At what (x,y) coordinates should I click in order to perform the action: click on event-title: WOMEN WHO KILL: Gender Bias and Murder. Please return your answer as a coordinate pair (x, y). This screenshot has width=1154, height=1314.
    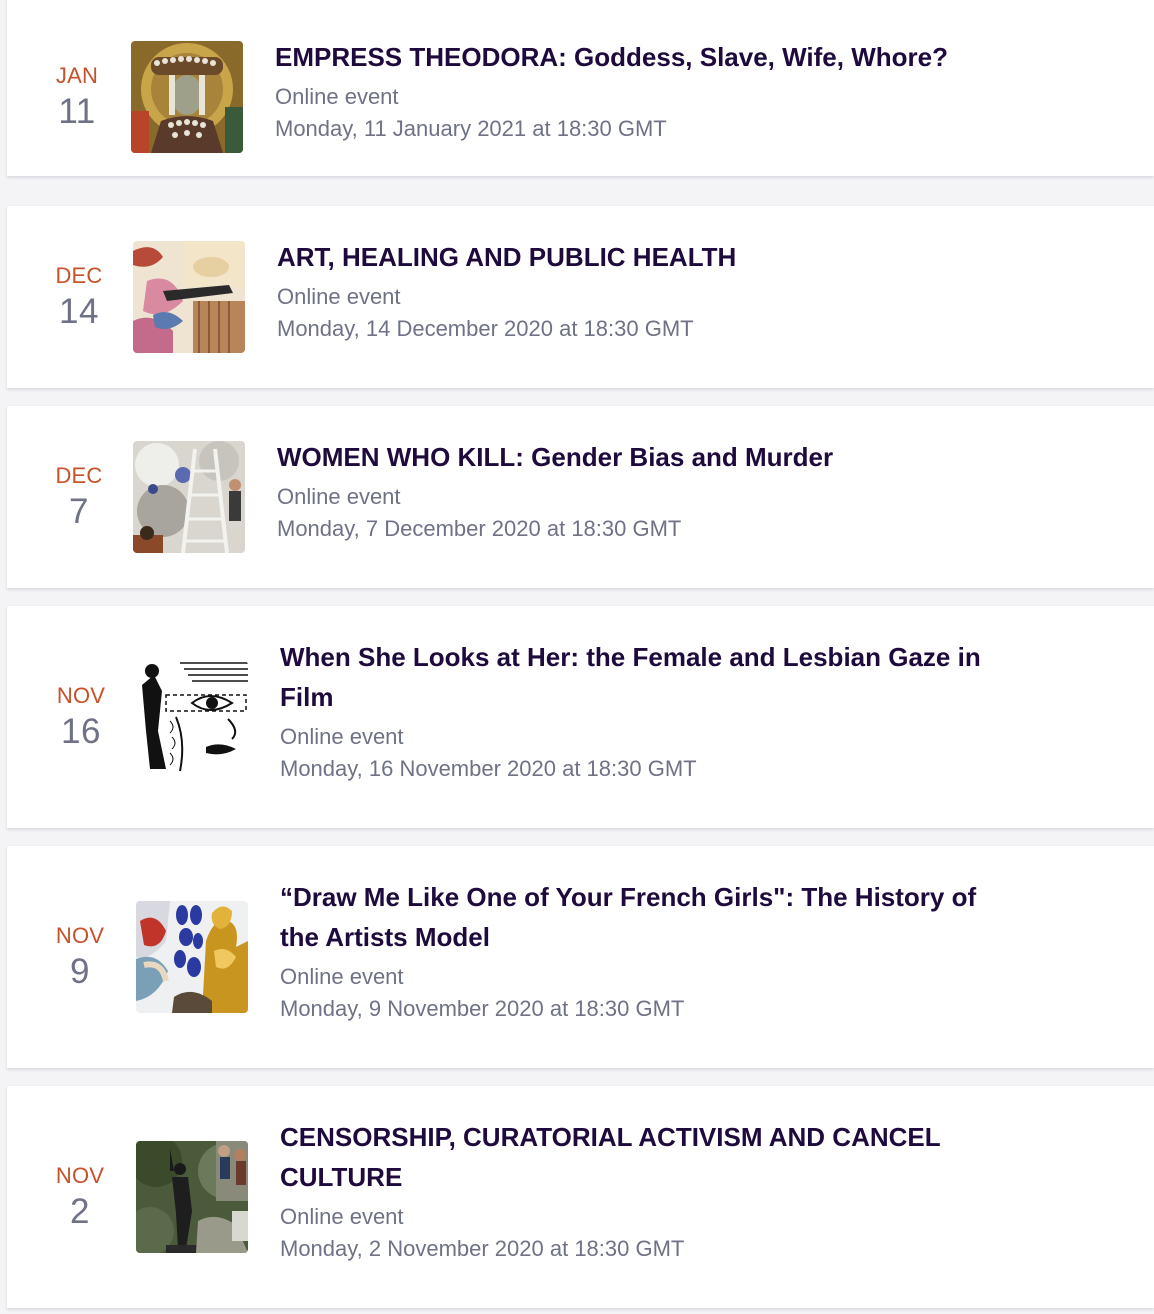
    Looking at the image, I should click on (637, 457).